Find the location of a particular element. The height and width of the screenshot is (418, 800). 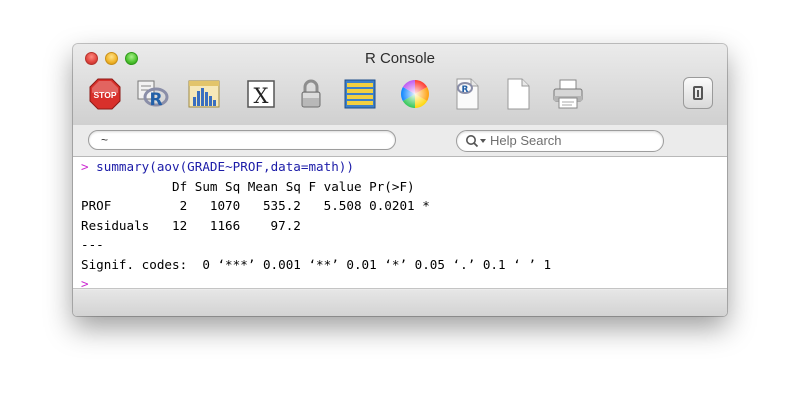

bar-chart-icon is located at coordinates (204, 94).